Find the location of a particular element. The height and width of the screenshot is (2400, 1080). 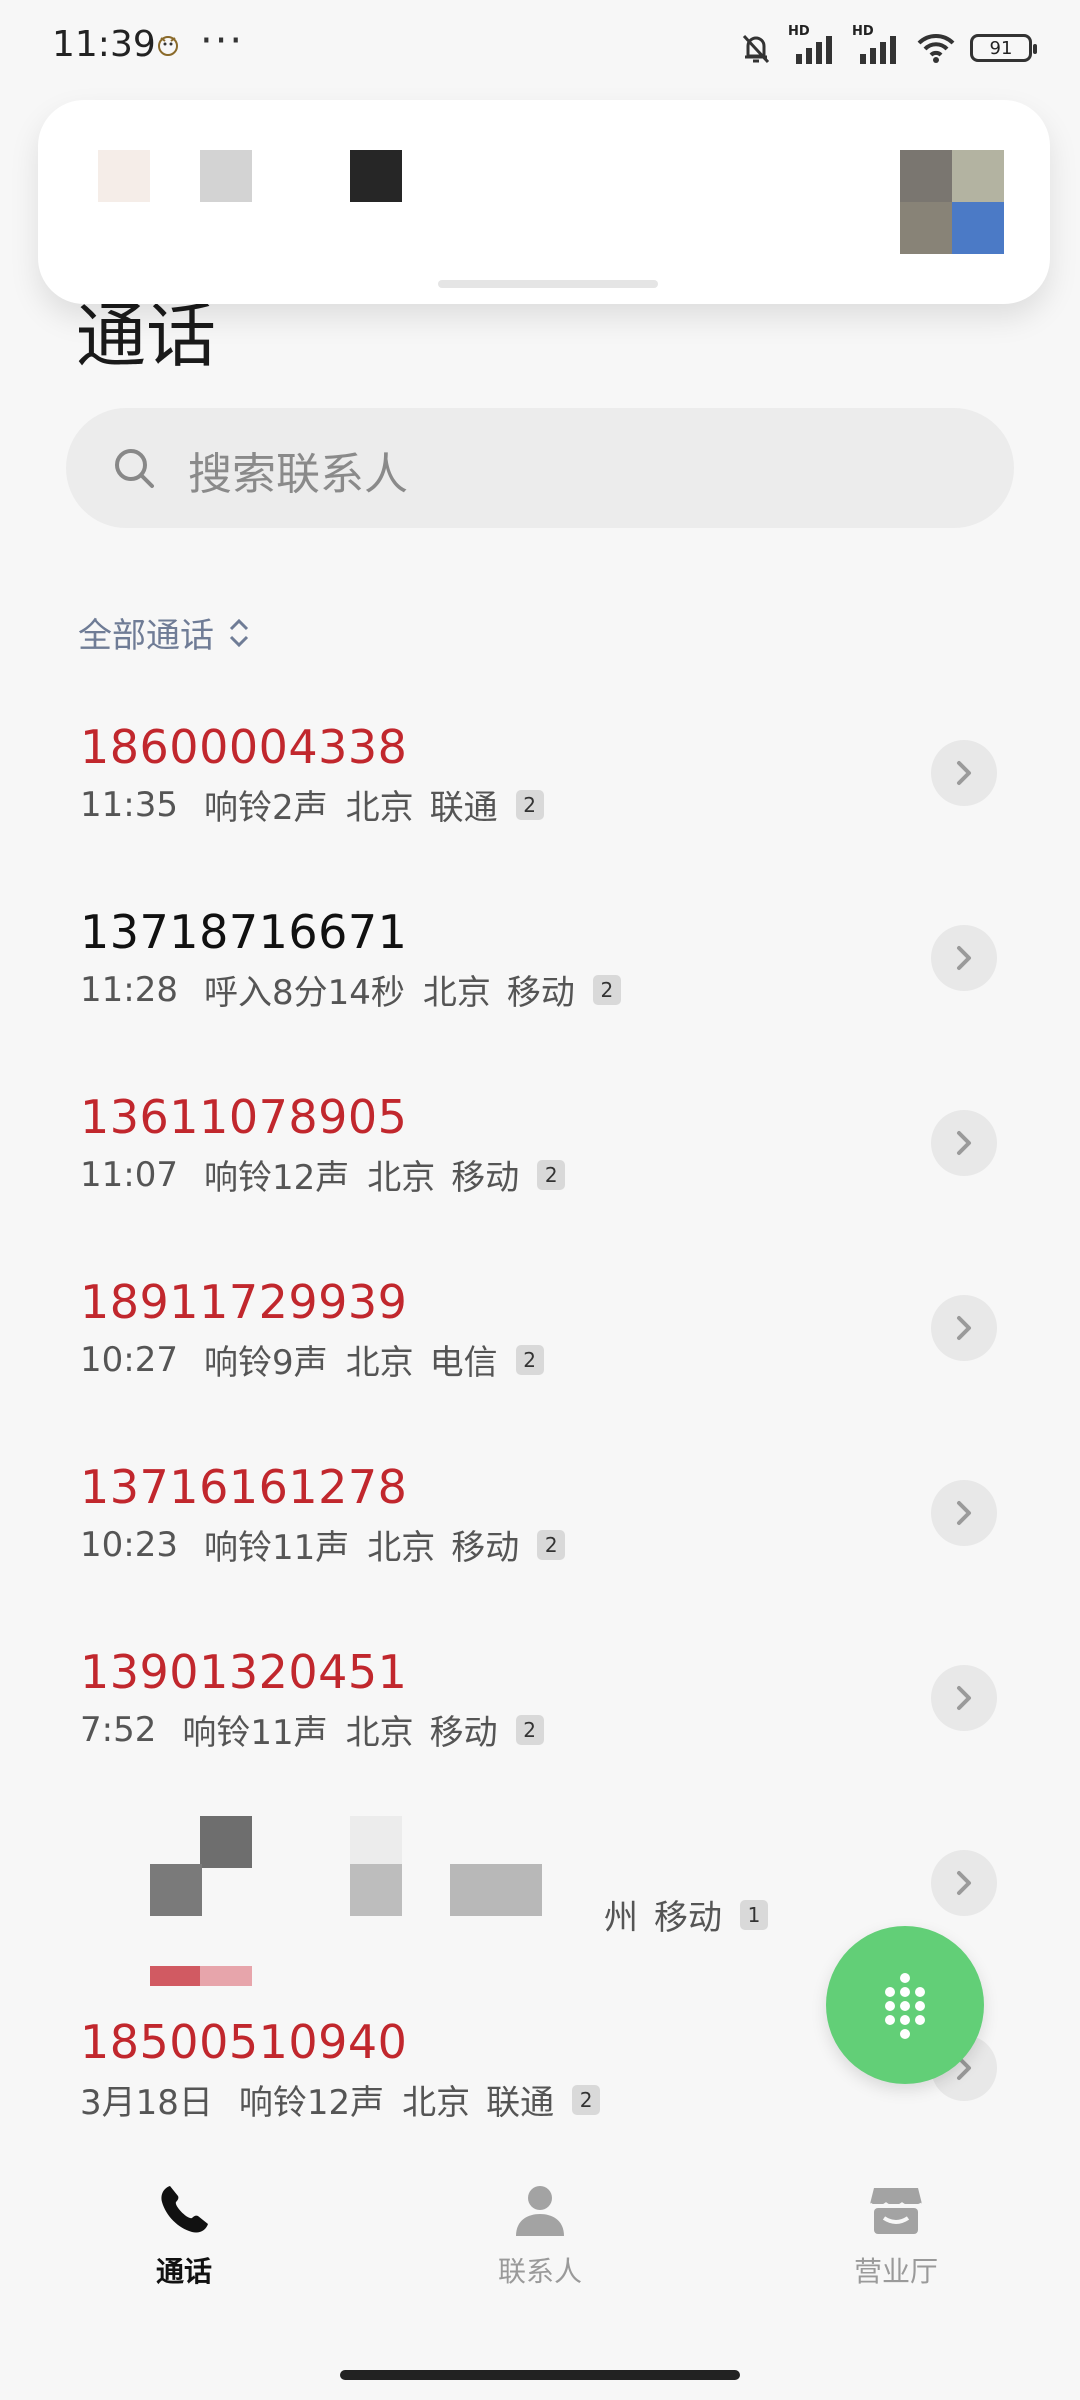

dialpad-button is located at coordinates (905, 2005).